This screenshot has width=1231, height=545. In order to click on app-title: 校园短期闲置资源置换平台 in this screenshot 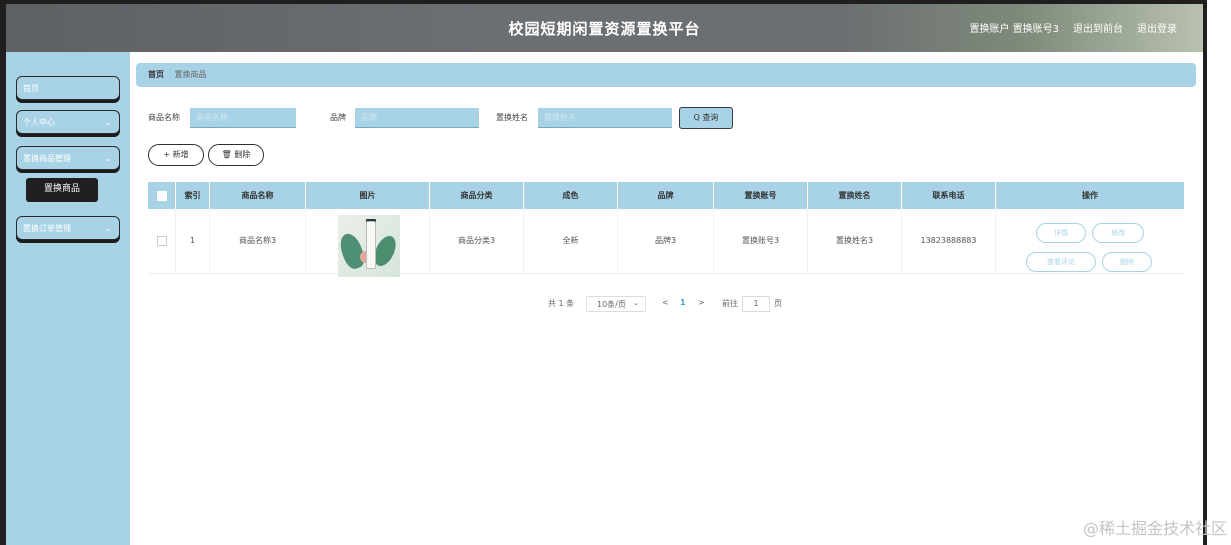, I will do `click(604, 28)`.